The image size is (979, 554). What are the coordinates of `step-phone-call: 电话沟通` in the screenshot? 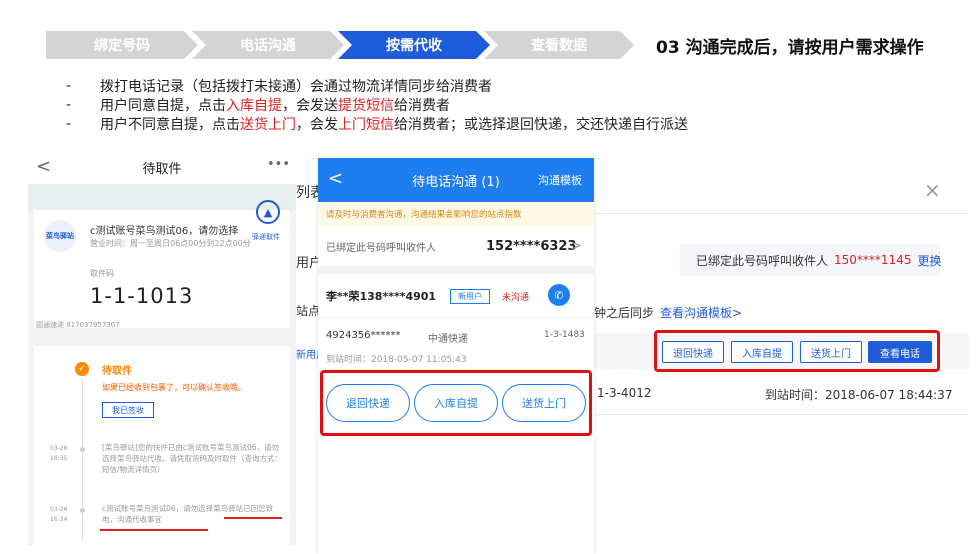 It's located at (268, 45).